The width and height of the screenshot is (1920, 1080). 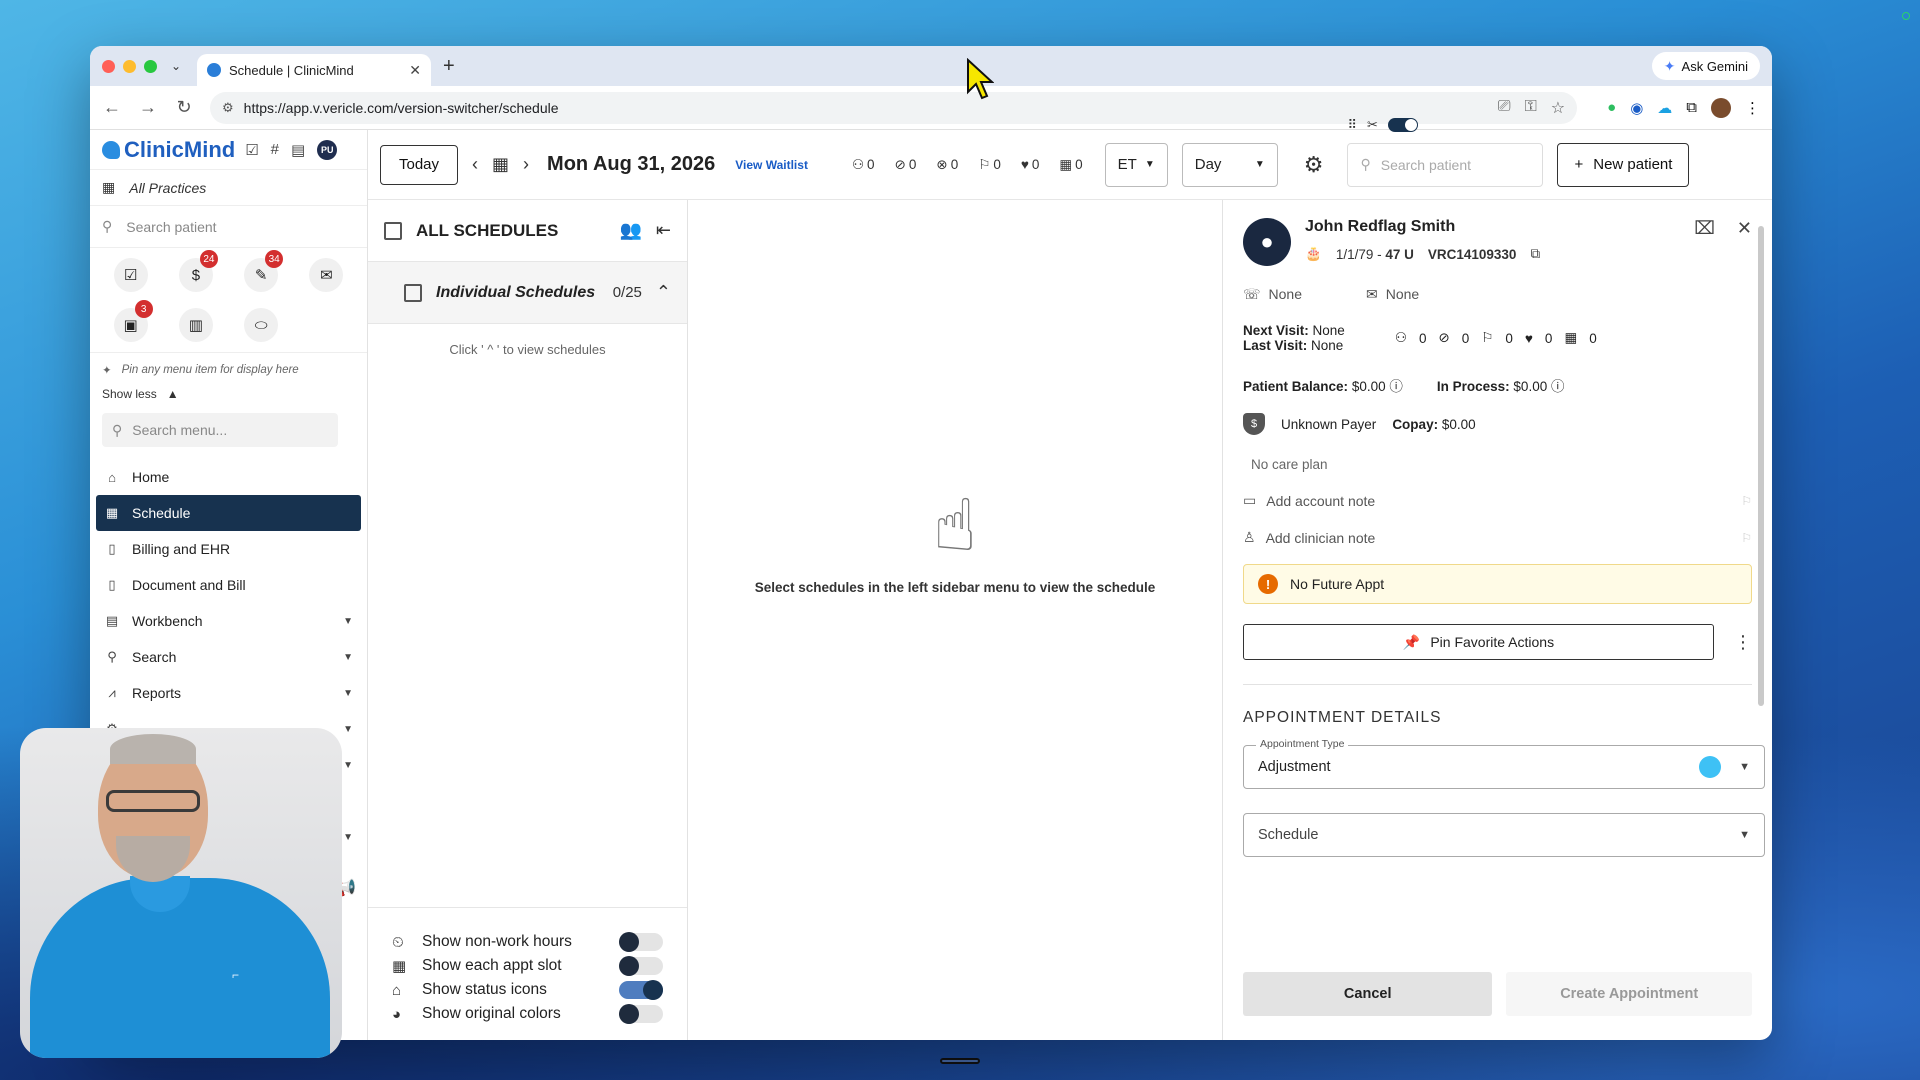 I want to click on clinicmind-favicon-icon, so click(x=214, y=70).